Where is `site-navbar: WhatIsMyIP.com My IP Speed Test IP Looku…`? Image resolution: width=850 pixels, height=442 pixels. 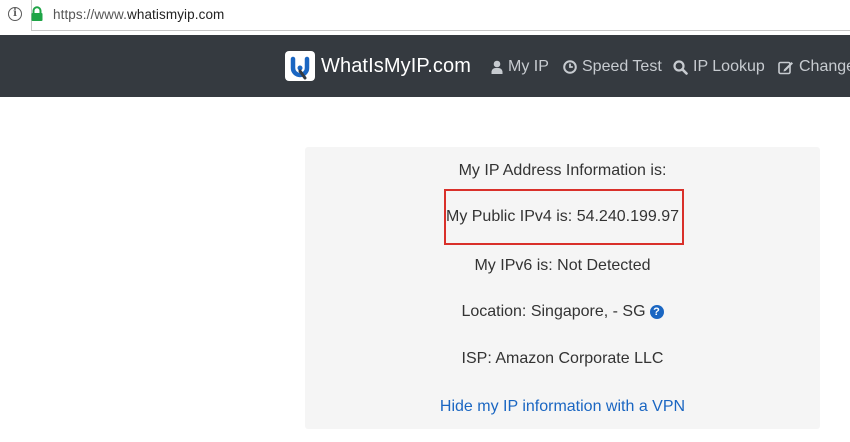 site-navbar: WhatIsMyIP.com My IP Speed Test IP Looku… is located at coordinates (425, 66).